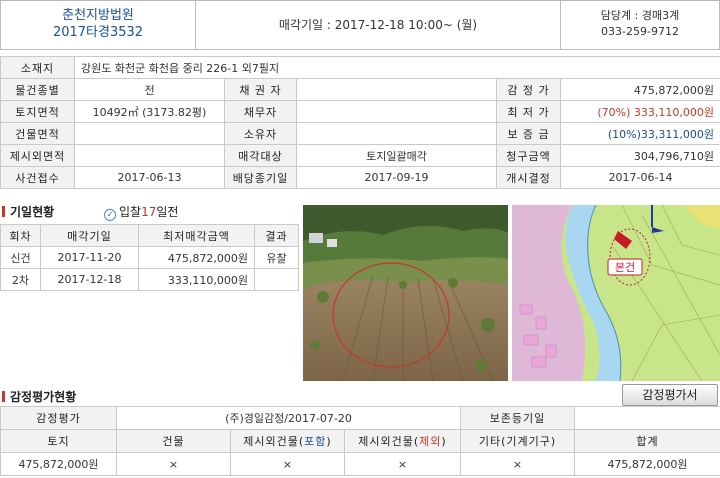  Describe the element at coordinates (130, 212) in the screenshot. I see `bid-note-prefix: 입찰` at that location.